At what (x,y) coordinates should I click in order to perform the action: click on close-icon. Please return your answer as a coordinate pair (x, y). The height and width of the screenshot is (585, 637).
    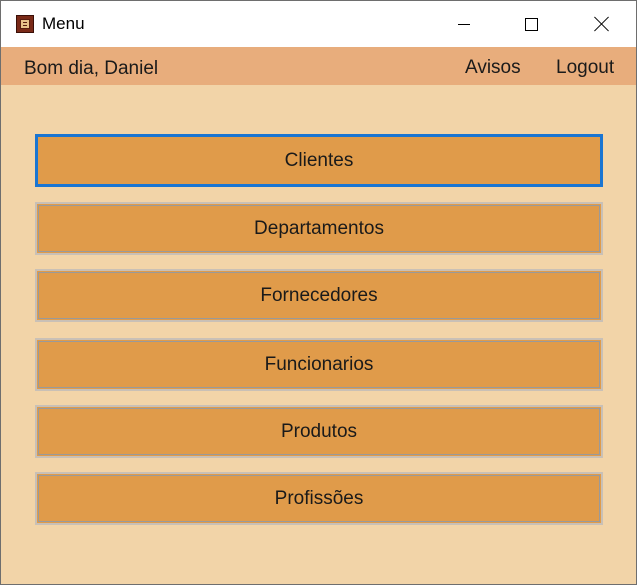
    Looking at the image, I should click on (602, 24).